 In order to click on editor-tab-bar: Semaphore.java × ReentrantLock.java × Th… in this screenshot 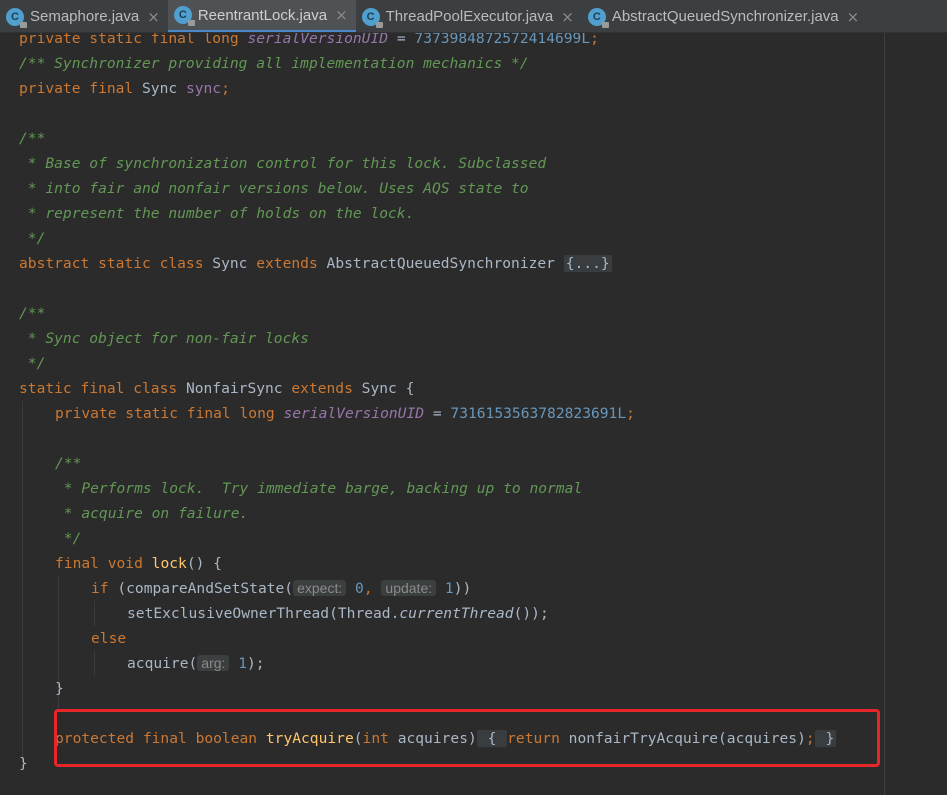, I will do `click(473, 16)`.